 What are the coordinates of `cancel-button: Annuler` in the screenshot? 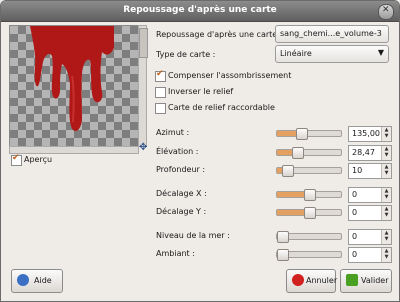 It's located at (312, 281).